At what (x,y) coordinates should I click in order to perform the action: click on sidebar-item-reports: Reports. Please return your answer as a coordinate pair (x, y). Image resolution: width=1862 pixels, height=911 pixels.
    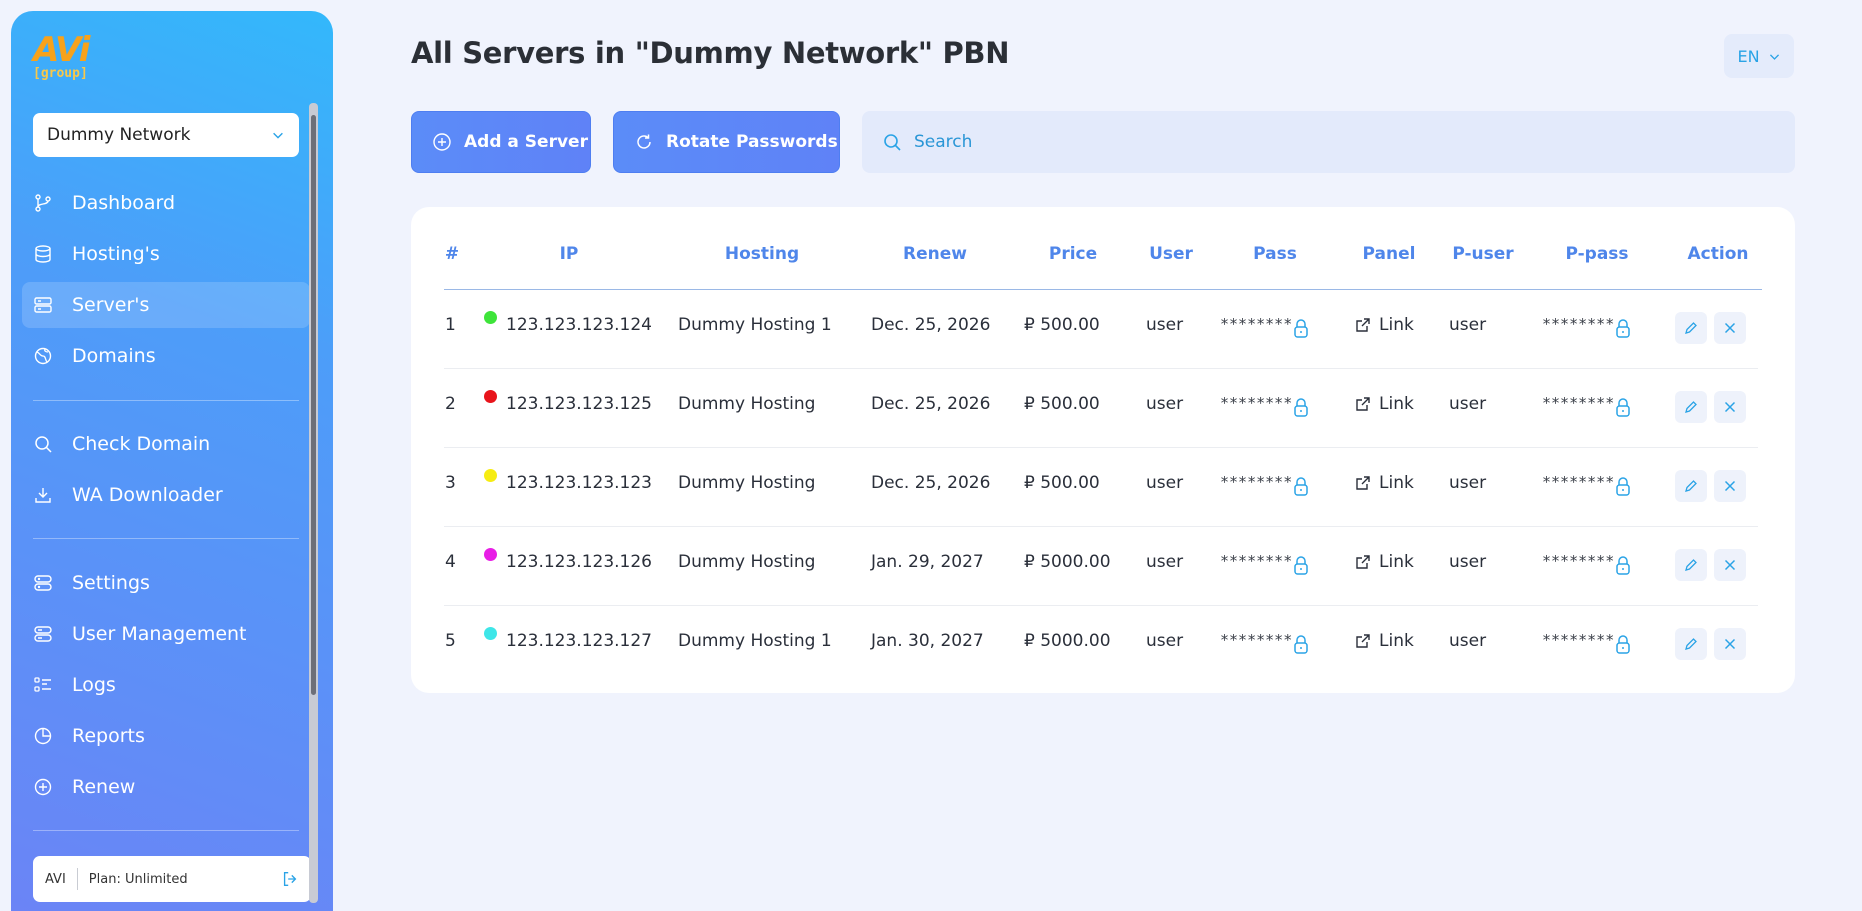
    Looking at the image, I should click on (166, 736).